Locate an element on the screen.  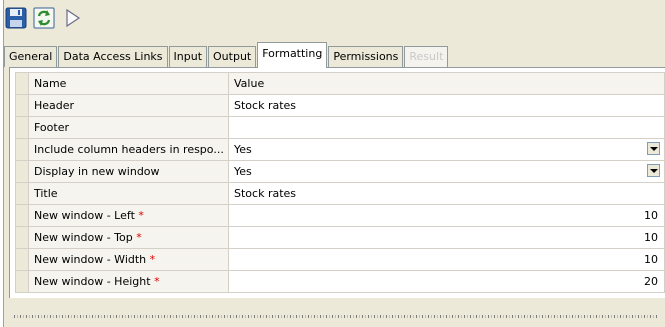
grid-header-row: Name Value is located at coordinates (340, 83).